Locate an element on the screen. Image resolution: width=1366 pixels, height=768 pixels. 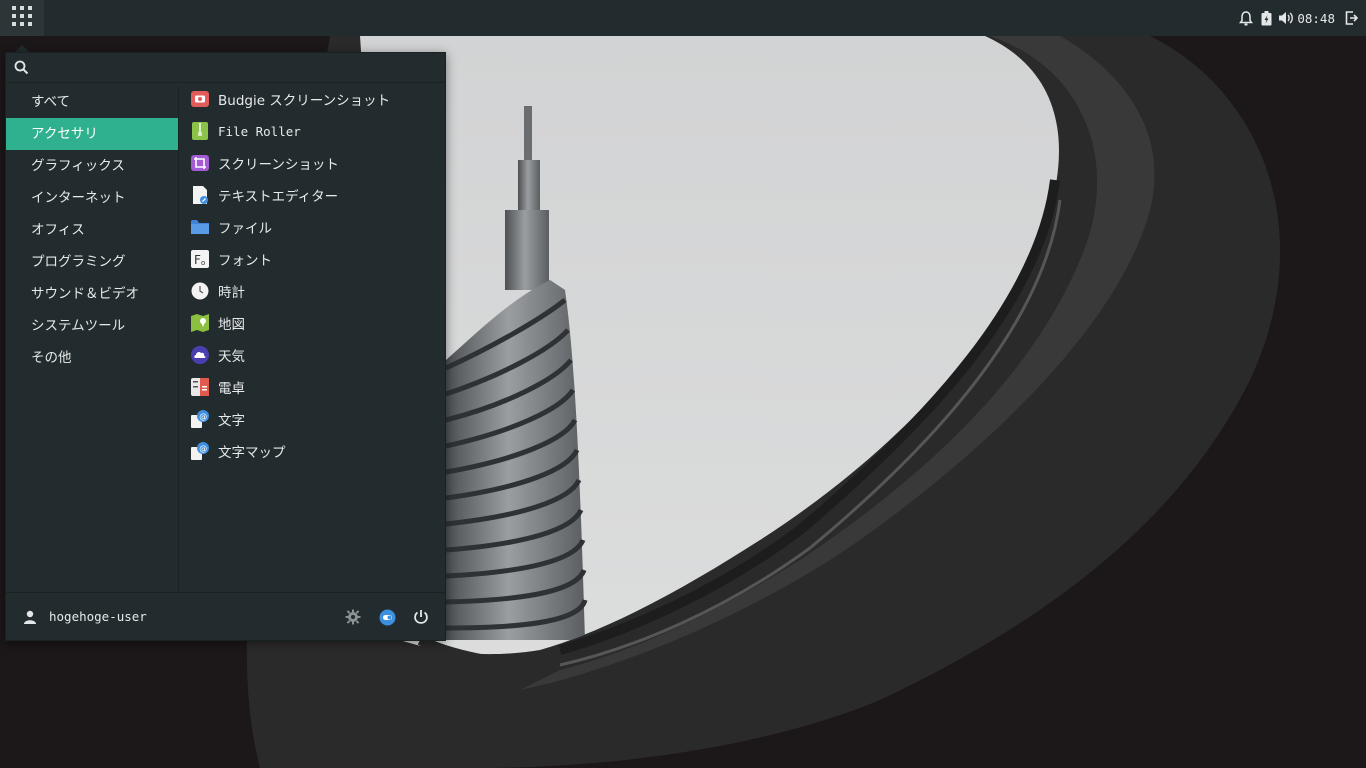
app-label: テキストエディター is located at coordinates (278, 197).